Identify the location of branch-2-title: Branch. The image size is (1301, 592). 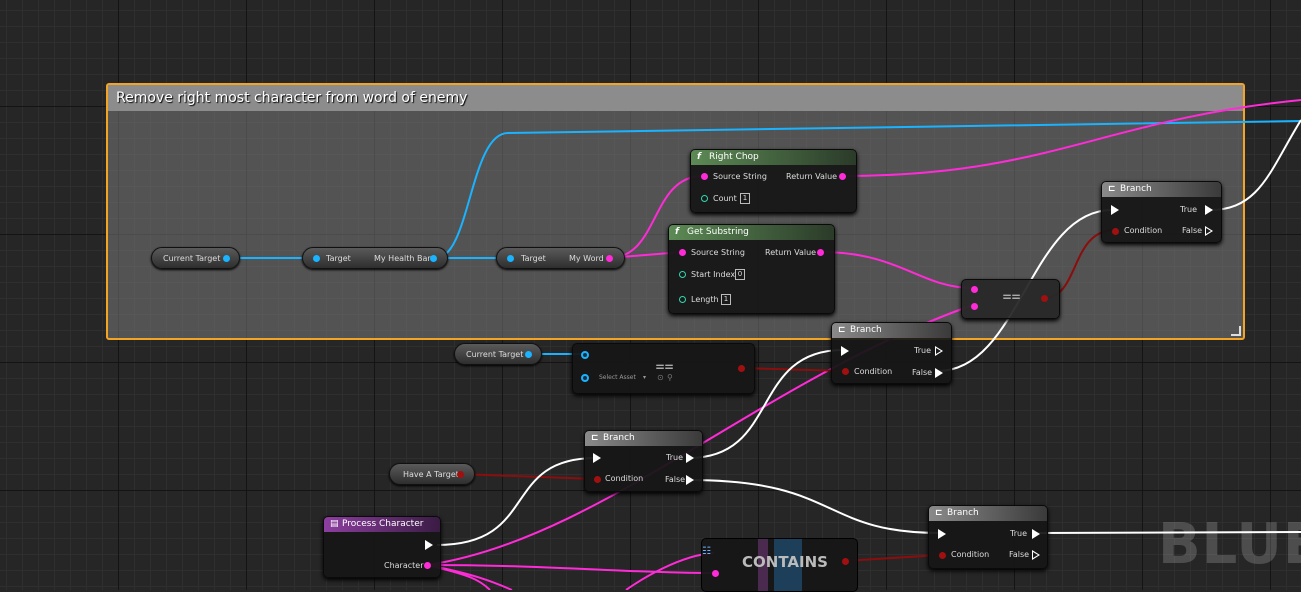
(866, 330).